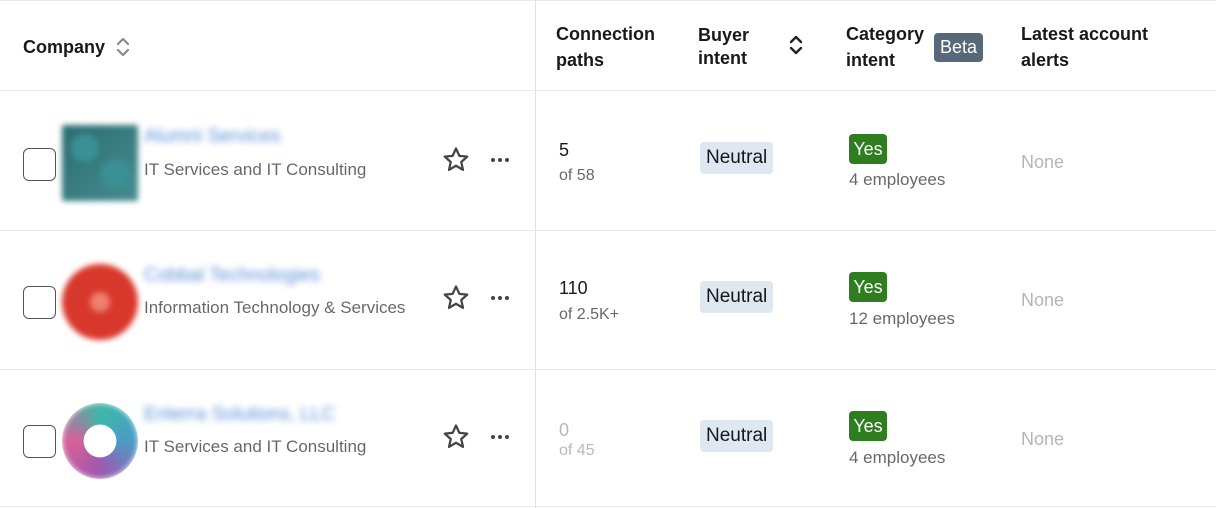  I want to click on connection-paths-count: 5, so click(564, 150).